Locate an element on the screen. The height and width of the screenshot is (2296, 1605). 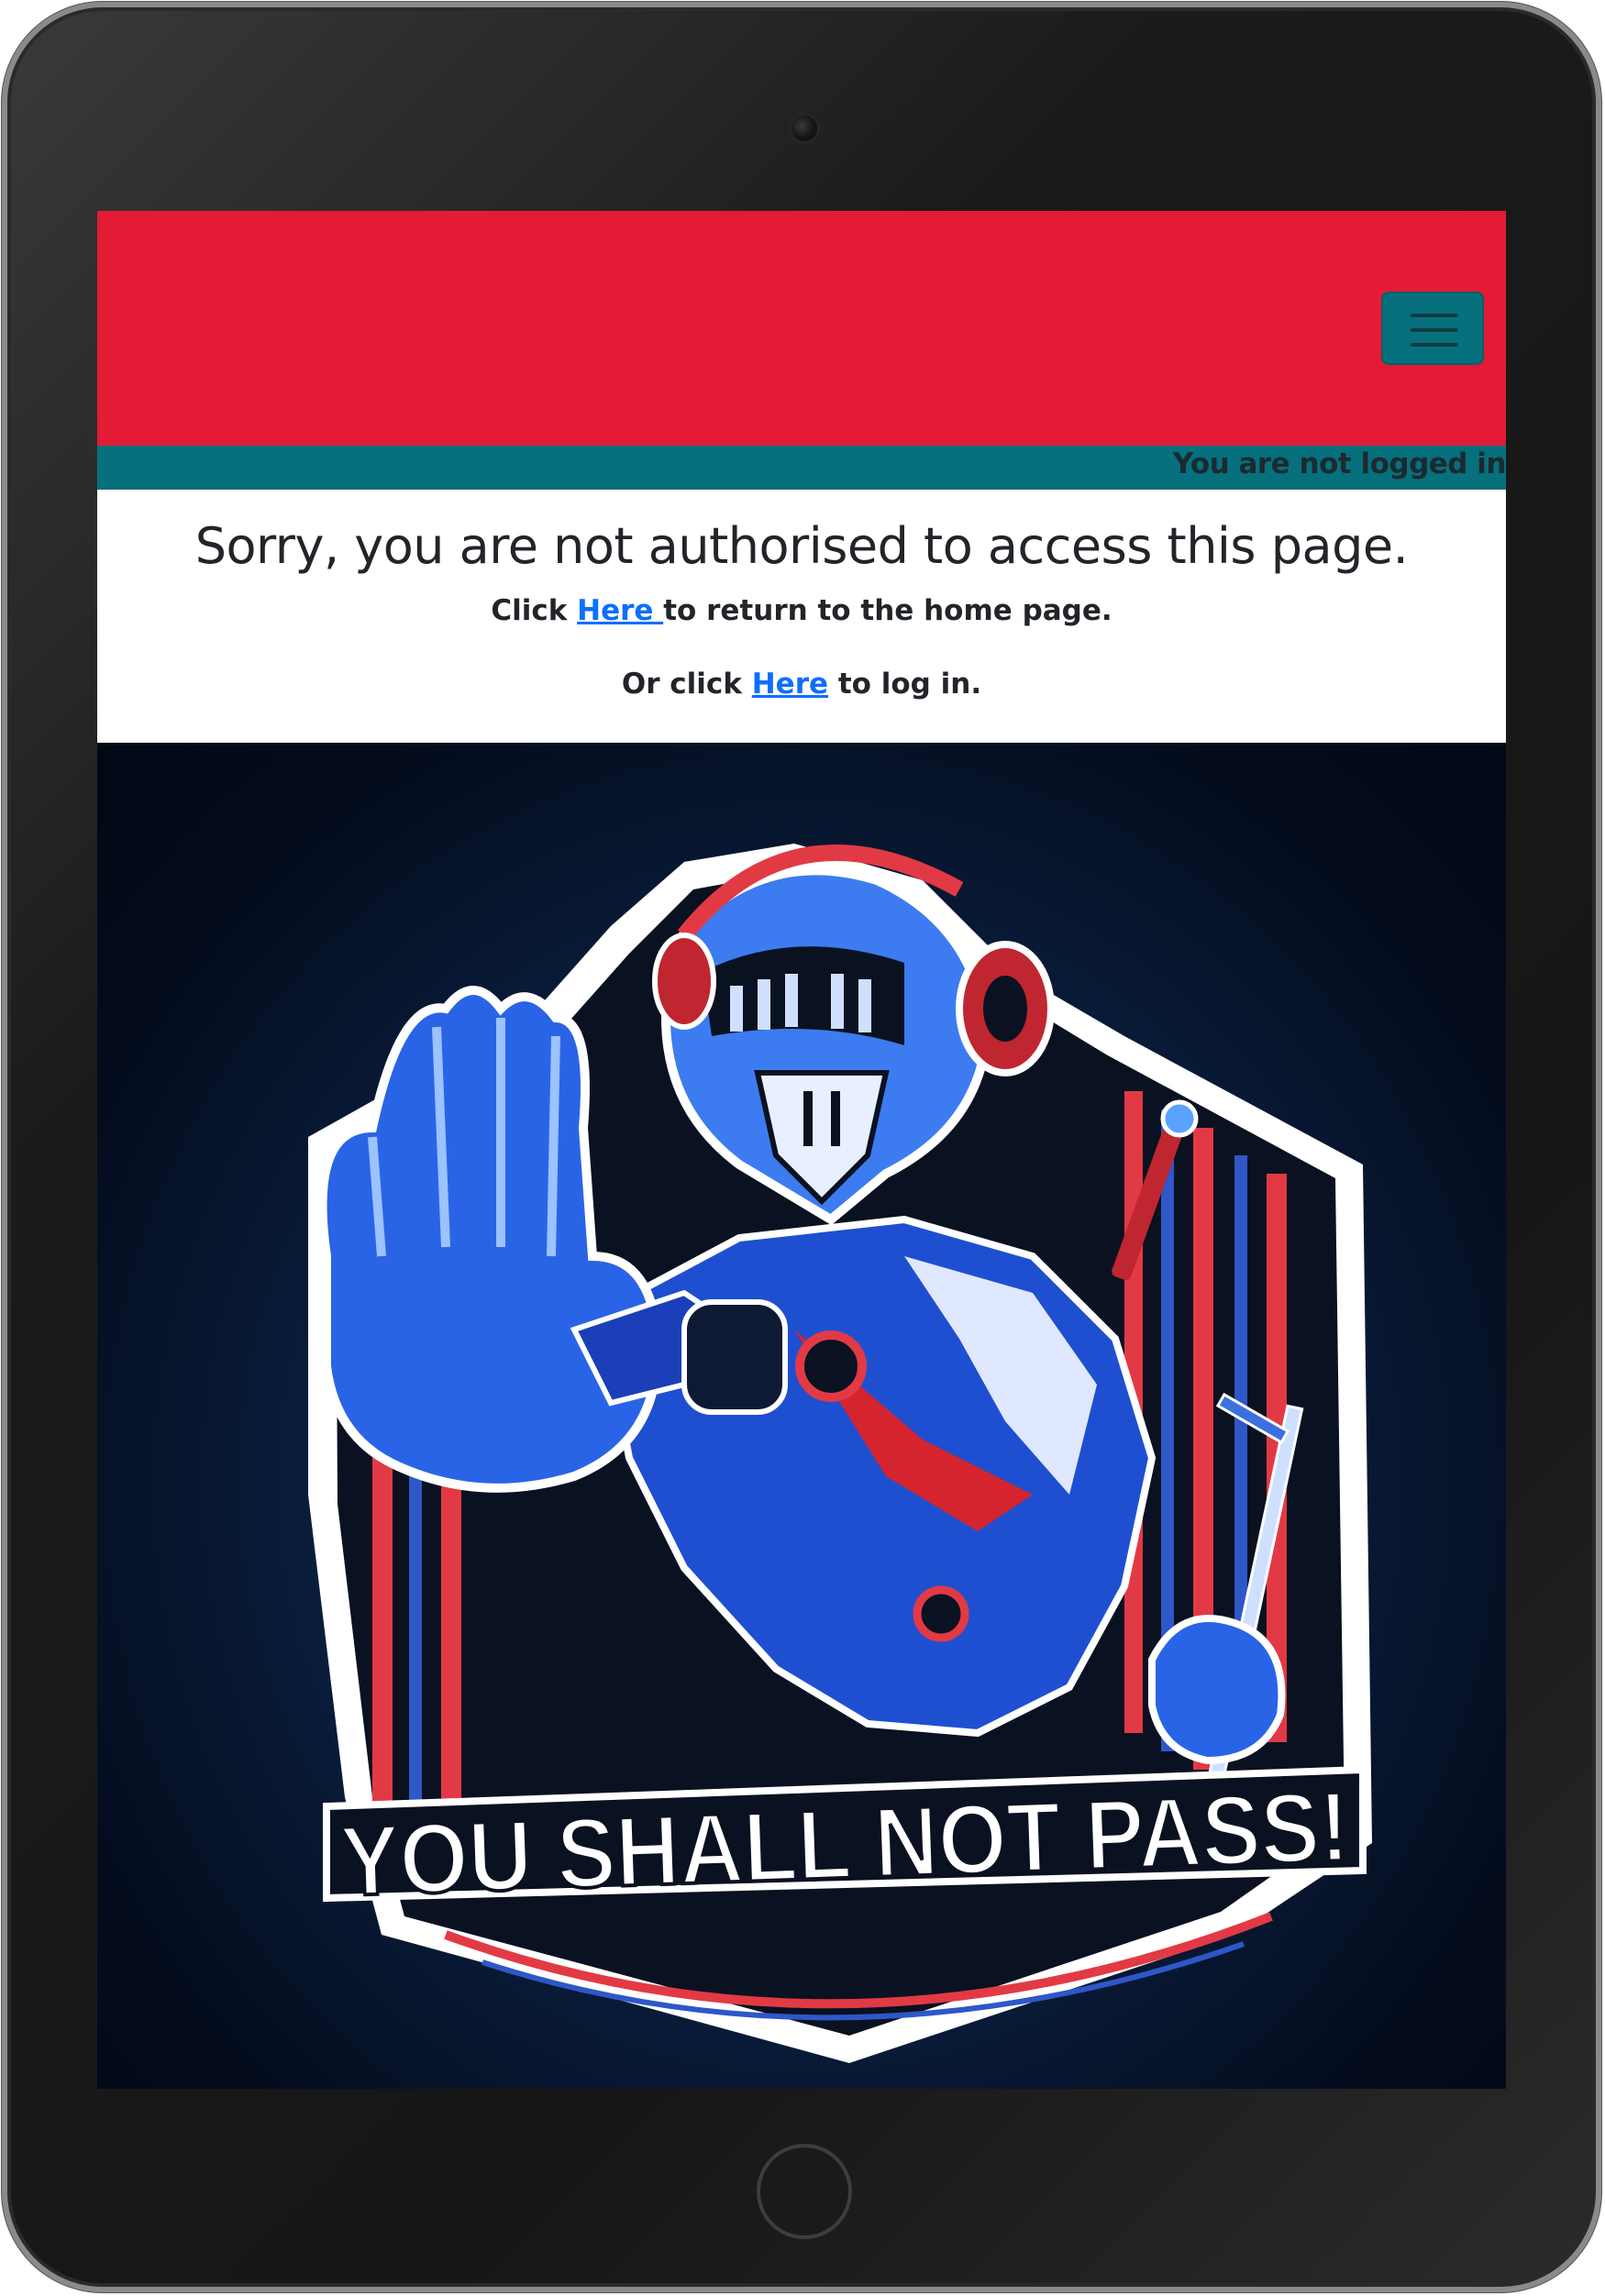
camera-icon is located at coordinates (804, 128).